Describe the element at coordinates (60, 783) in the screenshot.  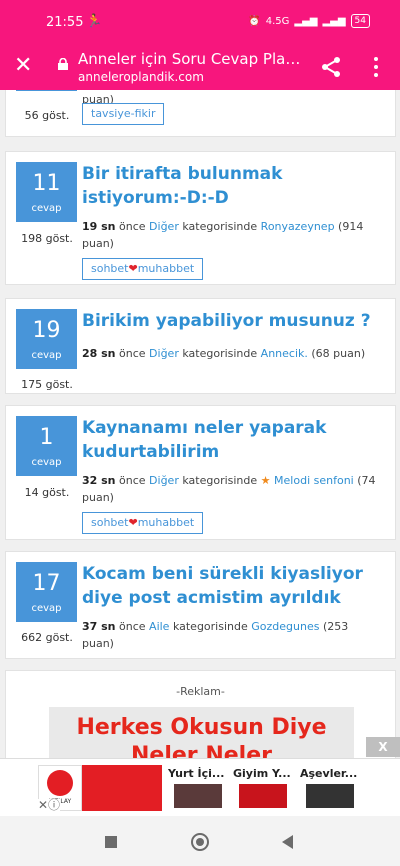
I see `crescent-logo-icon` at that location.